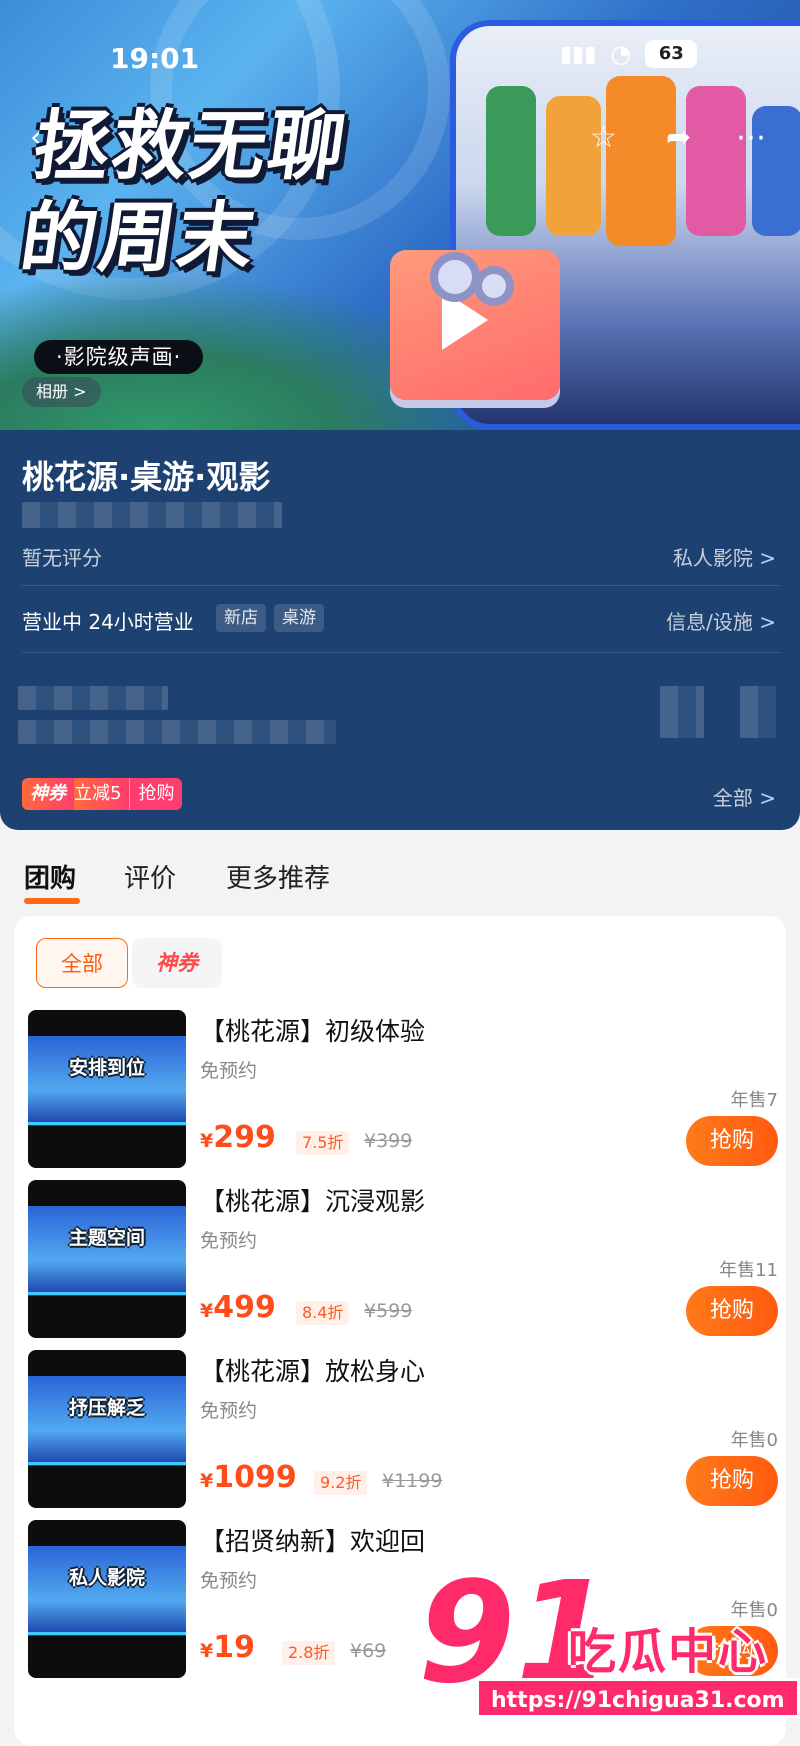 This screenshot has height=1746, width=800. What do you see at coordinates (50, 876) in the screenshot?
I see `tab-group-buy: 团购` at bounding box center [50, 876].